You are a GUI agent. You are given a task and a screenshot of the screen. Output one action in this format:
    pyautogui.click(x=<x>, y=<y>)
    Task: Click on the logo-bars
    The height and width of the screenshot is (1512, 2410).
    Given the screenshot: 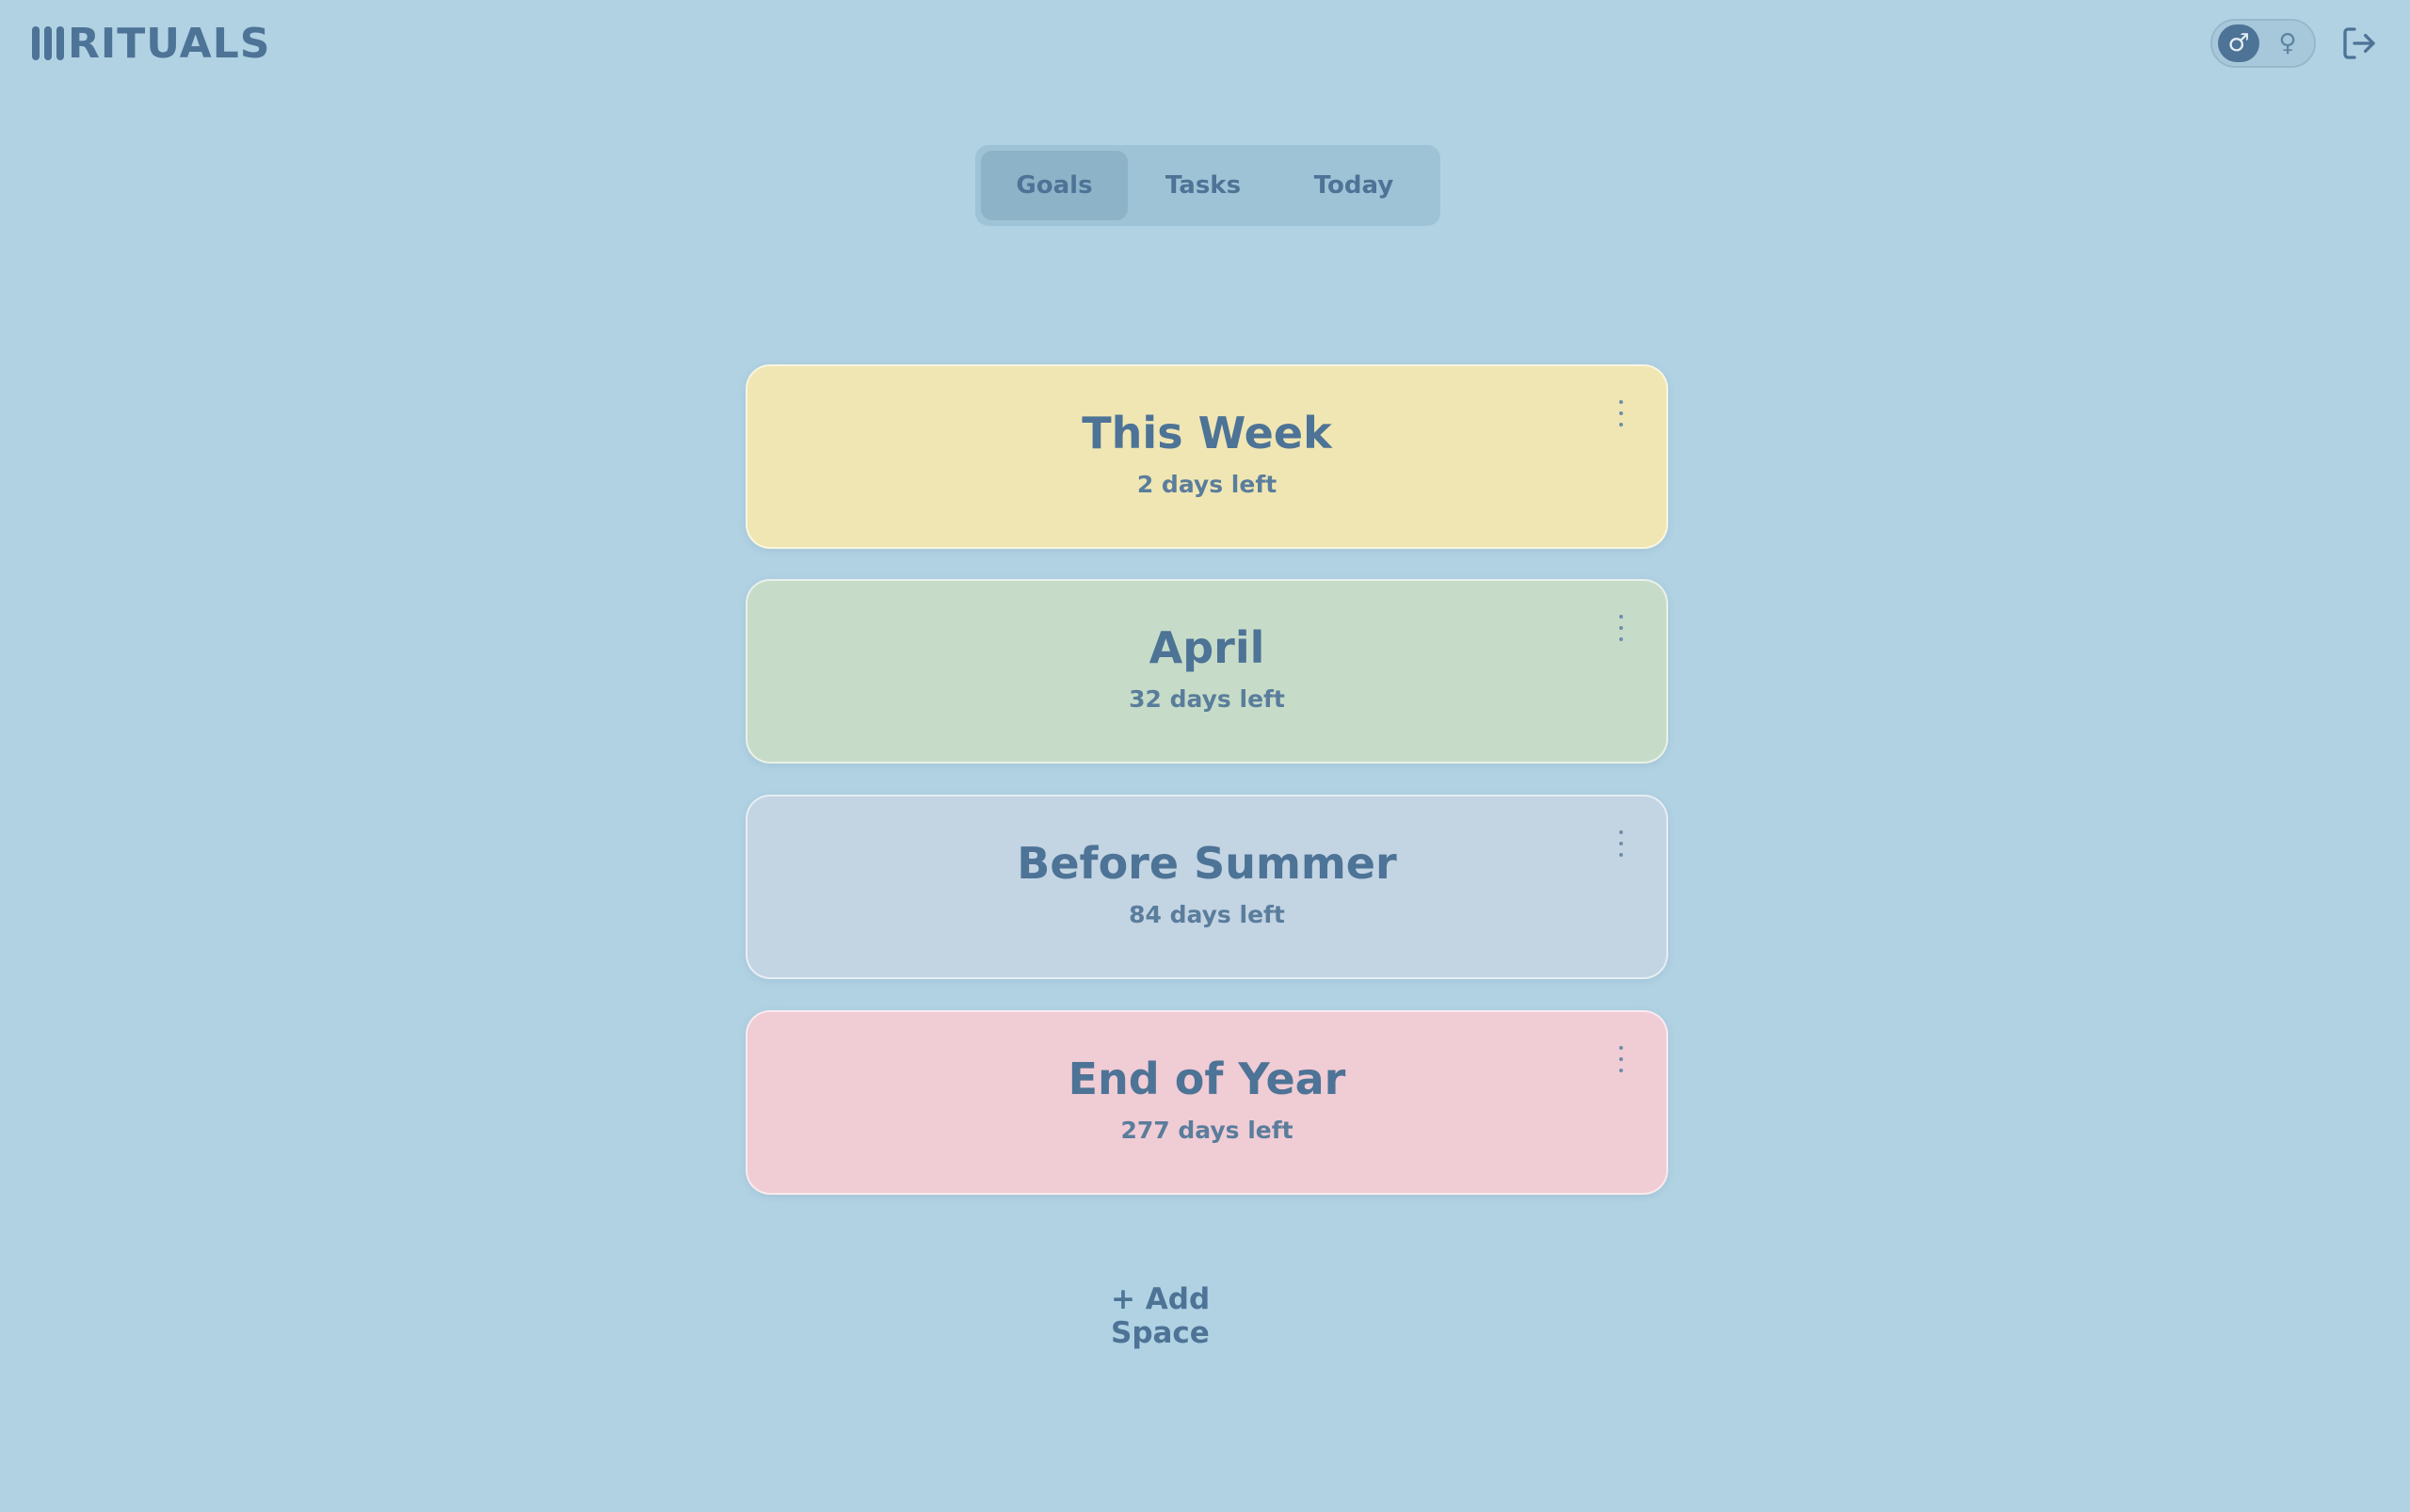 What is the action you would take?
    pyautogui.click(x=48, y=43)
    